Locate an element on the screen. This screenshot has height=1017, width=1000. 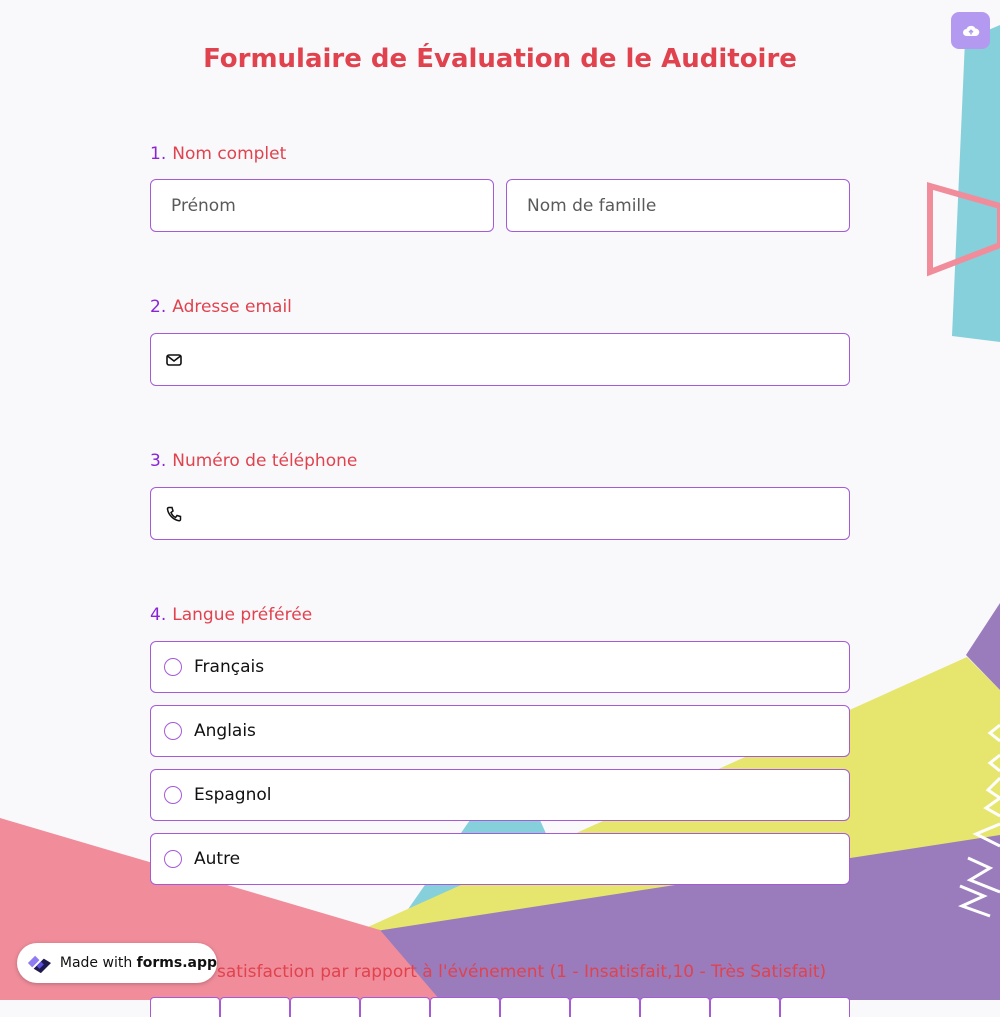
option-label: Espagnol is located at coordinates (233, 795).